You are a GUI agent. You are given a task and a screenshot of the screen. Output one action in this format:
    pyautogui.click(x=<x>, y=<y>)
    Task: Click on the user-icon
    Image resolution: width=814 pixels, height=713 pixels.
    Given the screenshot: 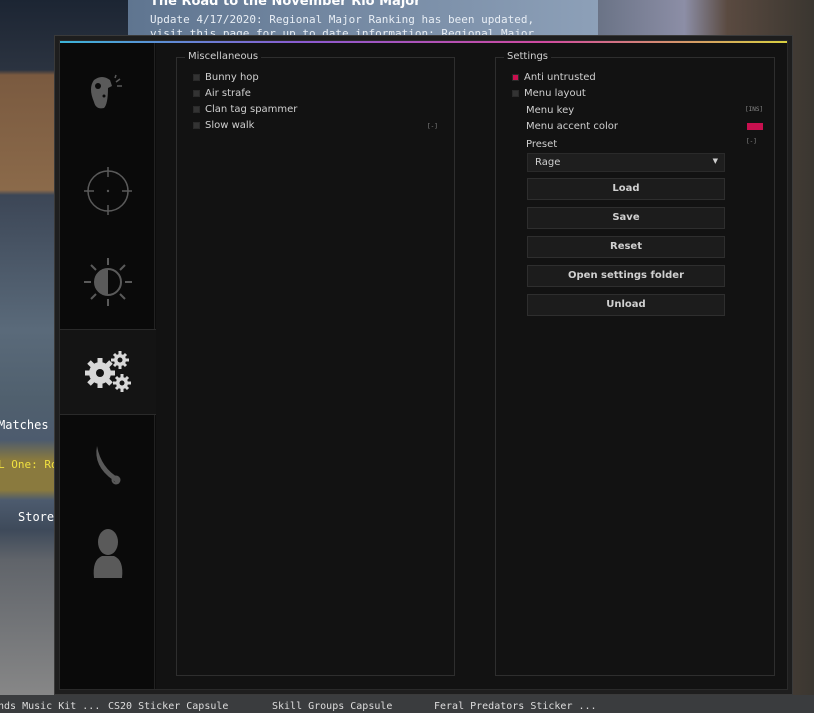 What is the action you would take?
    pyautogui.click(x=107, y=553)
    